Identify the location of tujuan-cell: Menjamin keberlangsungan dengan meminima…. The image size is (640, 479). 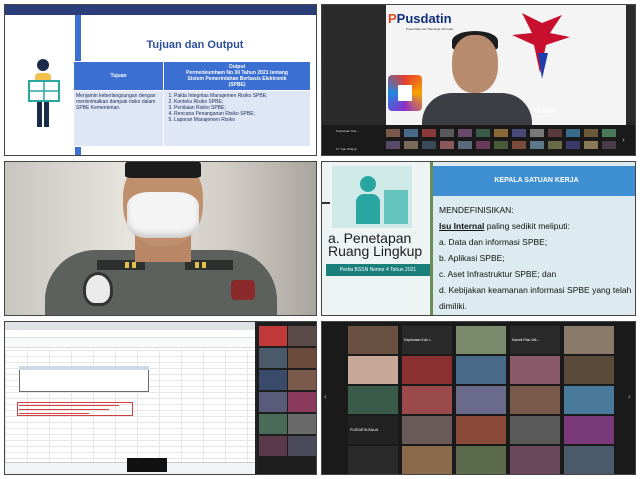
(118, 118).